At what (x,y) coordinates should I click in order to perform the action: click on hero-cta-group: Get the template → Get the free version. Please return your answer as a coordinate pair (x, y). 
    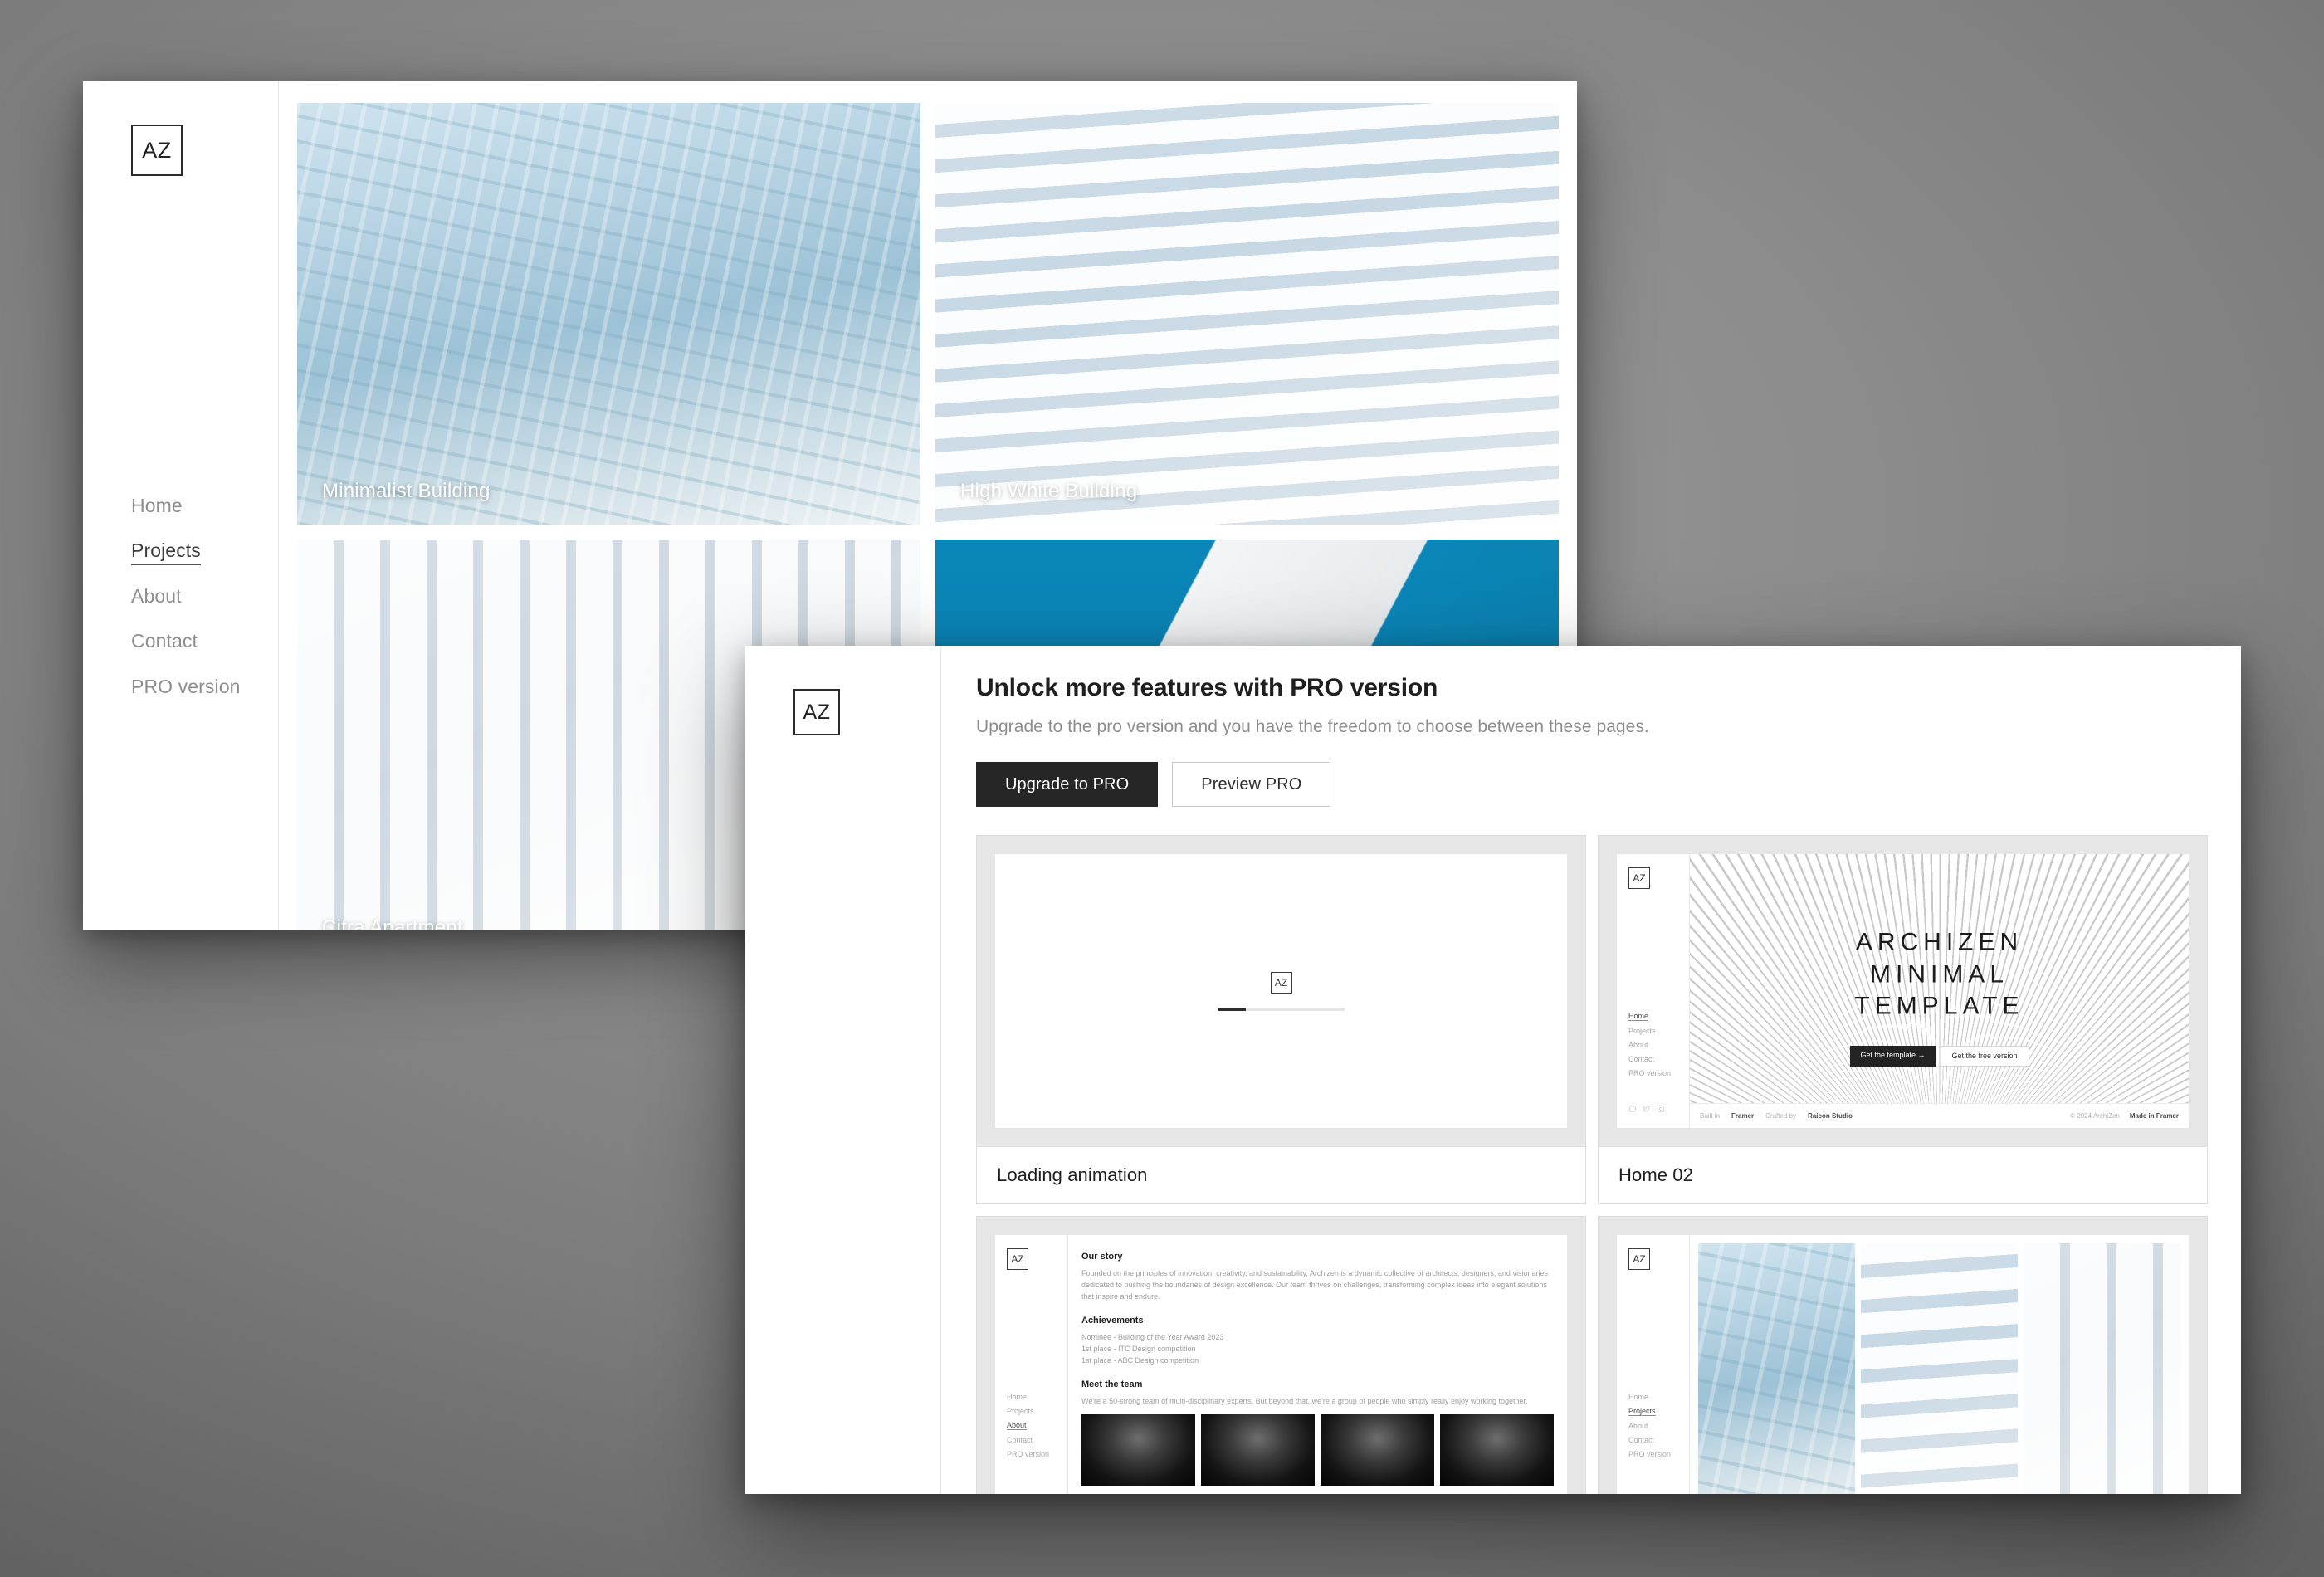
    Looking at the image, I should click on (1939, 1056).